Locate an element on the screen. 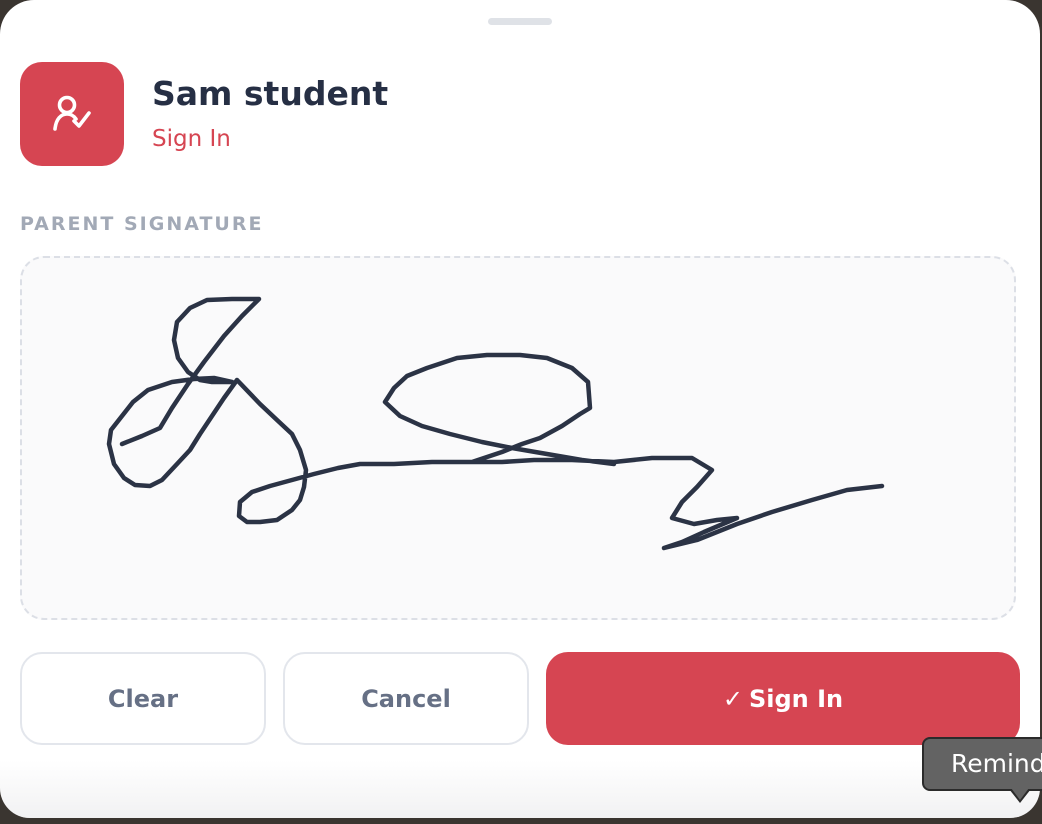 This screenshot has width=1042, height=824. remind-tooltip-text: Remind is located at coordinates (996, 763).